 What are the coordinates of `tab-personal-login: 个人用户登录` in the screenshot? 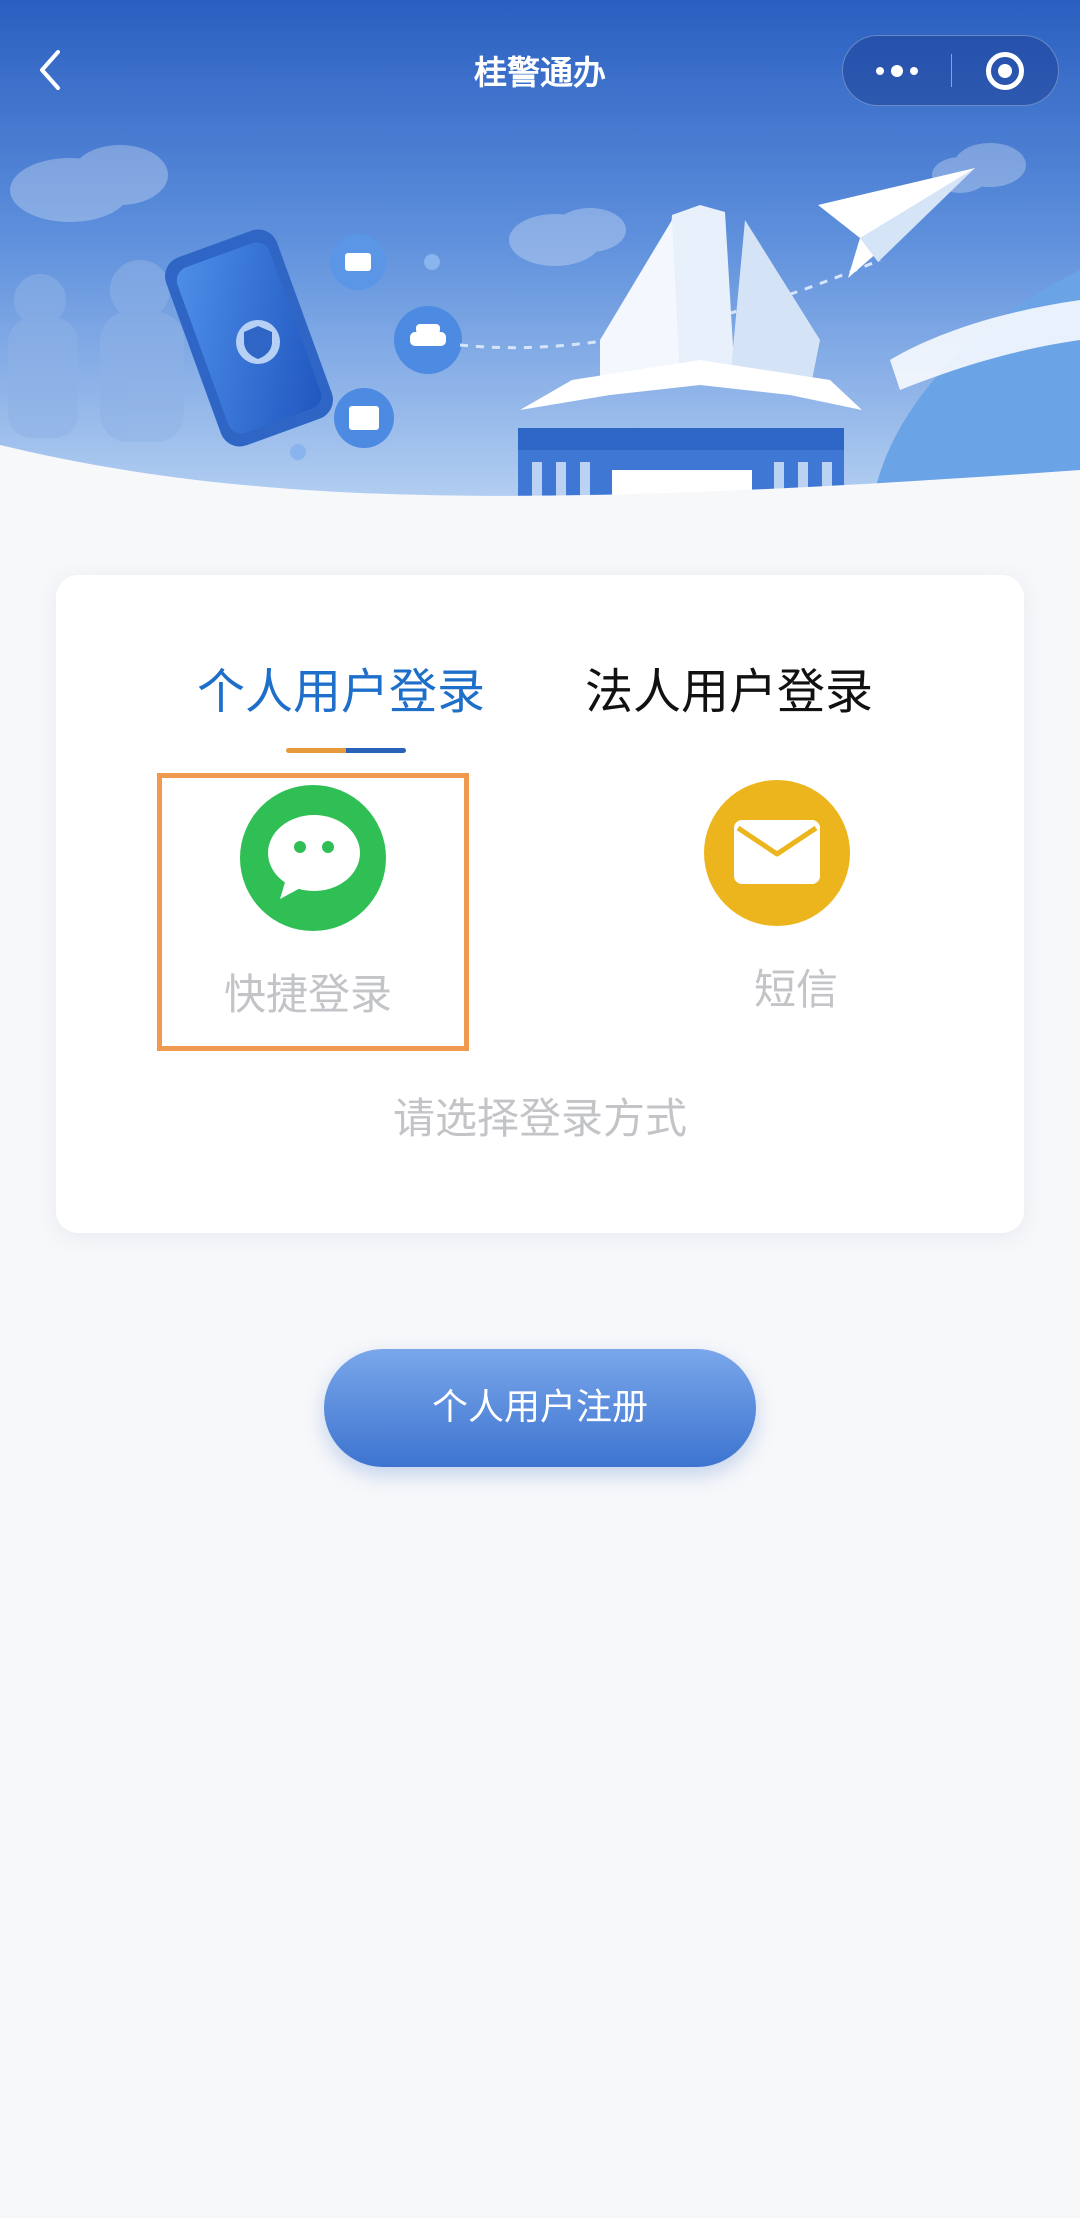 It's located at (341, 692).